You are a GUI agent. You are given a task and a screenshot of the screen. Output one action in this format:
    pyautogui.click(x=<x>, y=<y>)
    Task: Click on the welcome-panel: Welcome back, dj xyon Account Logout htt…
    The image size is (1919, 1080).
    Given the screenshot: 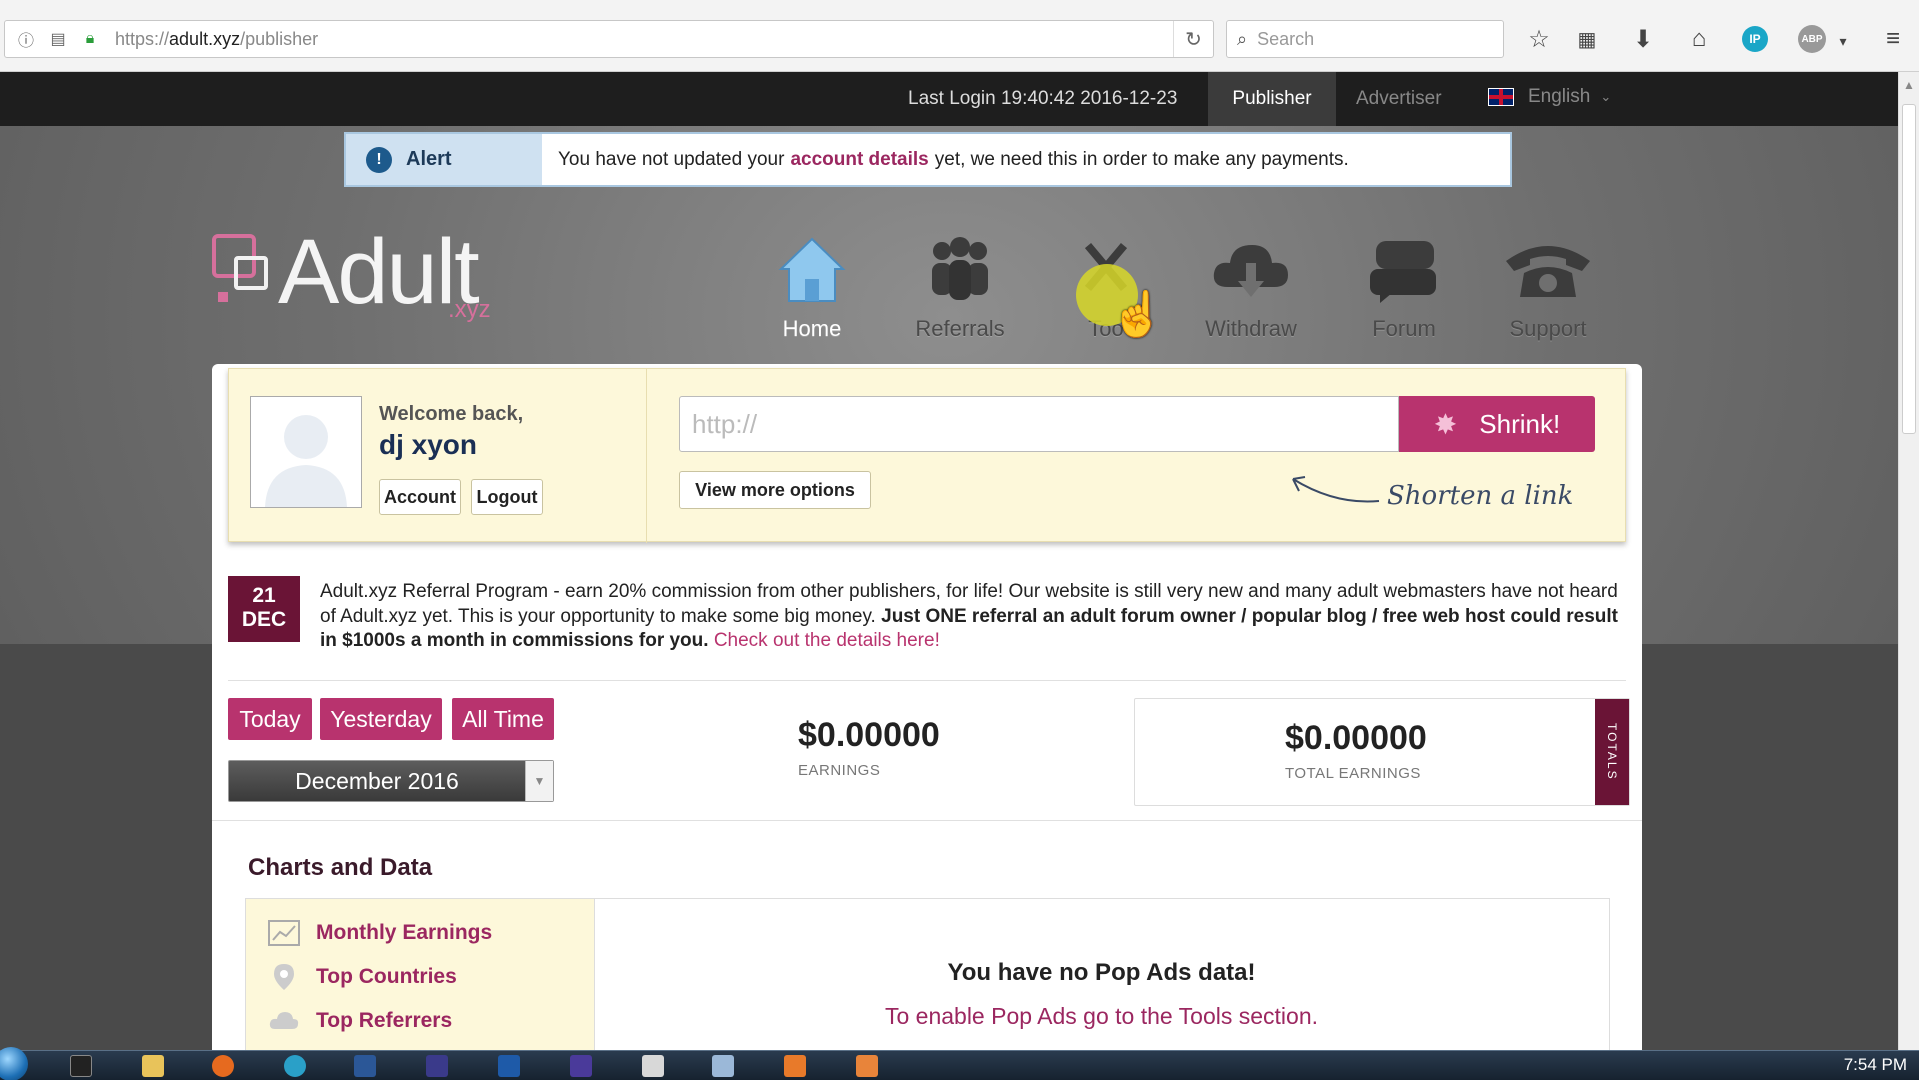 What is the action you would take?
    pyautogui.click(x=927, y=455)
    